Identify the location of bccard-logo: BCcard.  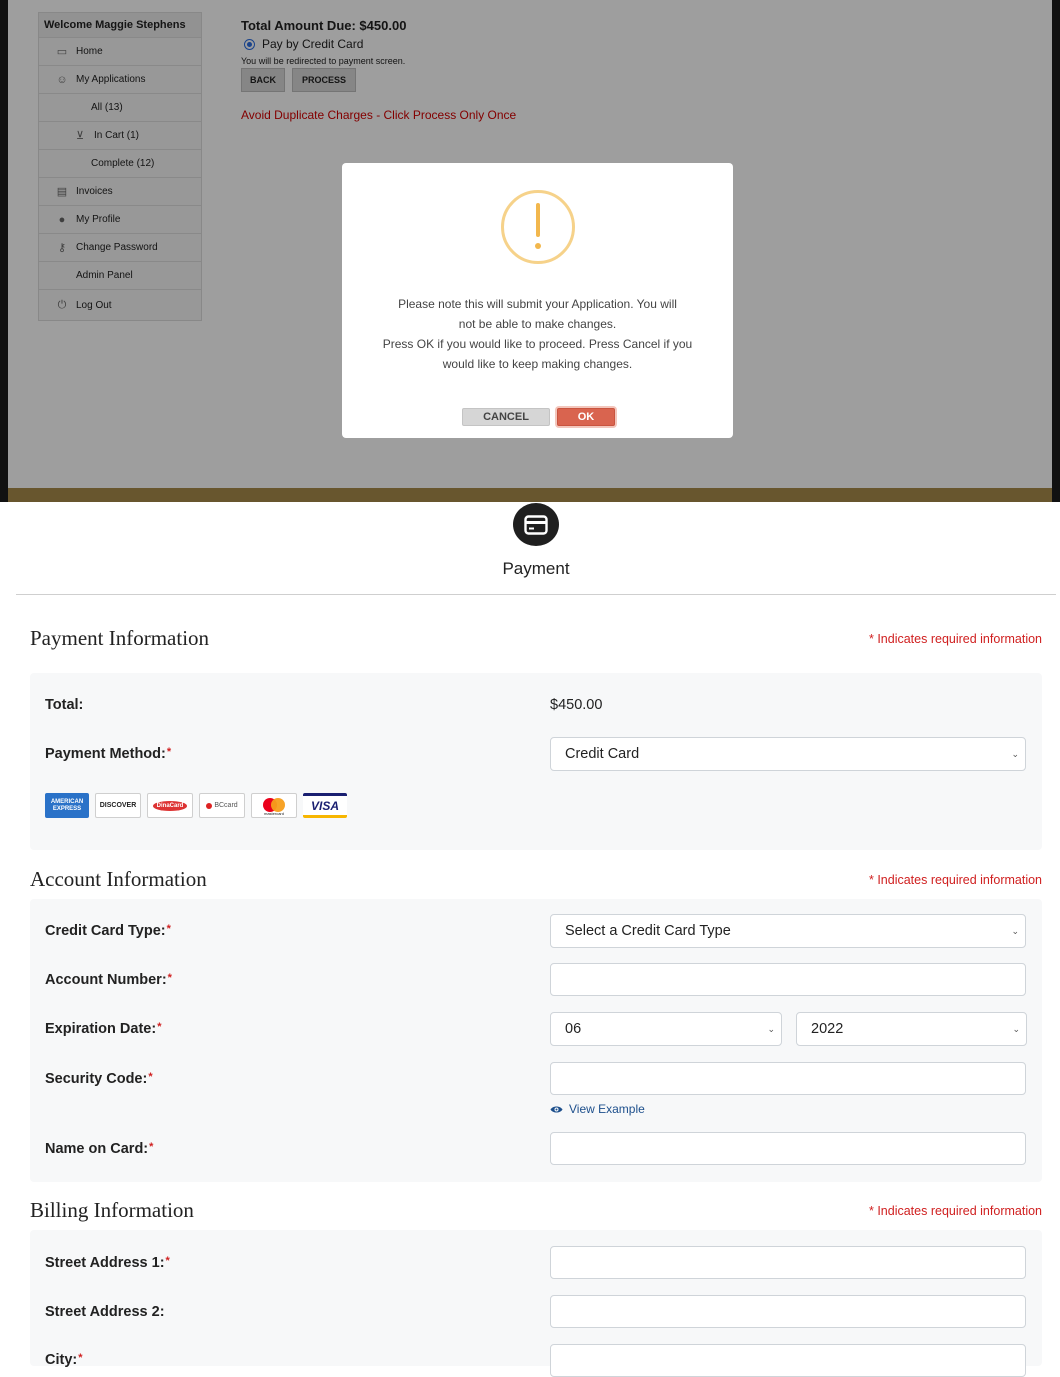
(222, 805).